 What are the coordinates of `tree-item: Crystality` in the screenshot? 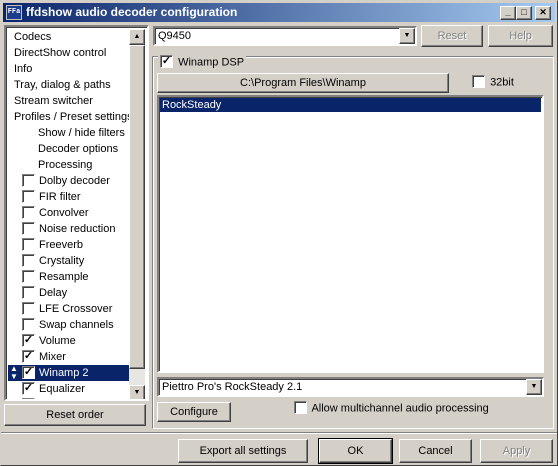 It's located at (70, 261).